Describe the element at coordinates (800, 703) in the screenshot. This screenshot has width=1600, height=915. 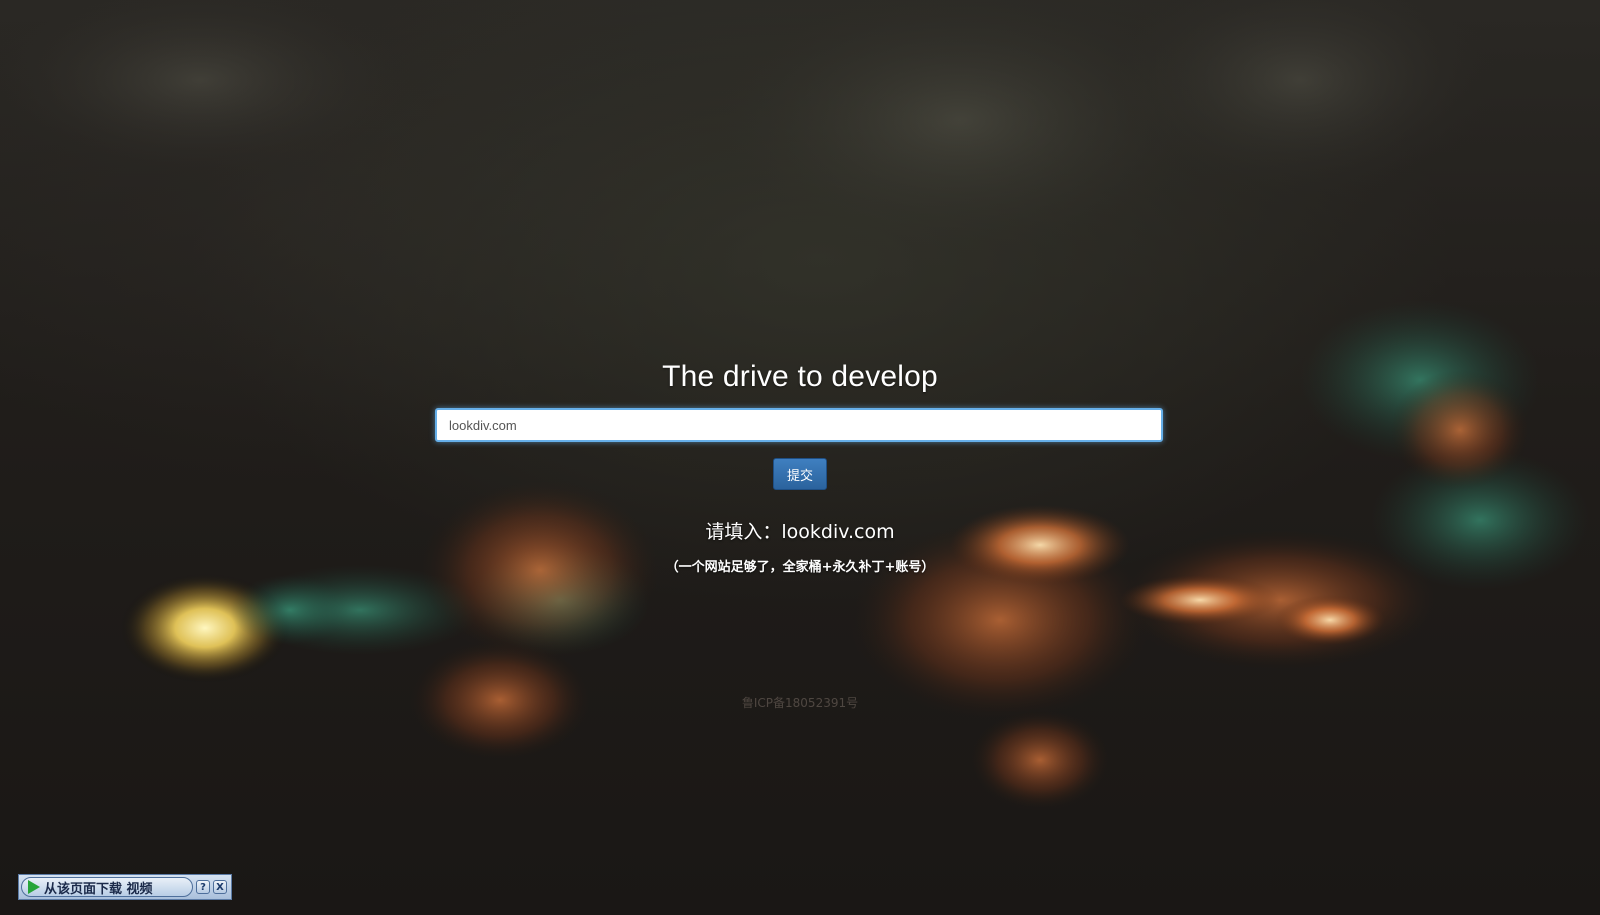
I see `icp-footer: 鲁ICP备18052391号` at that location.